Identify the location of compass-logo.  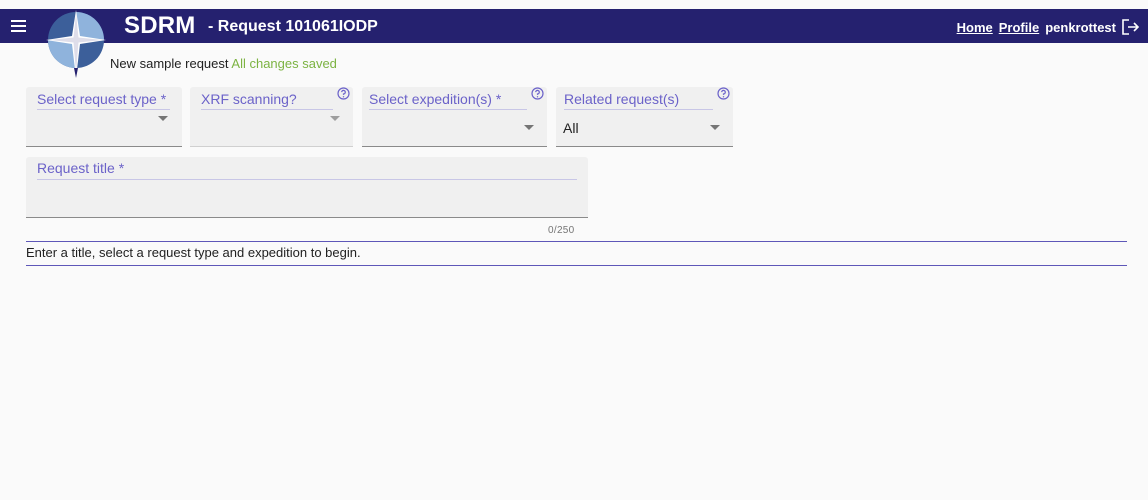
(76, 45).